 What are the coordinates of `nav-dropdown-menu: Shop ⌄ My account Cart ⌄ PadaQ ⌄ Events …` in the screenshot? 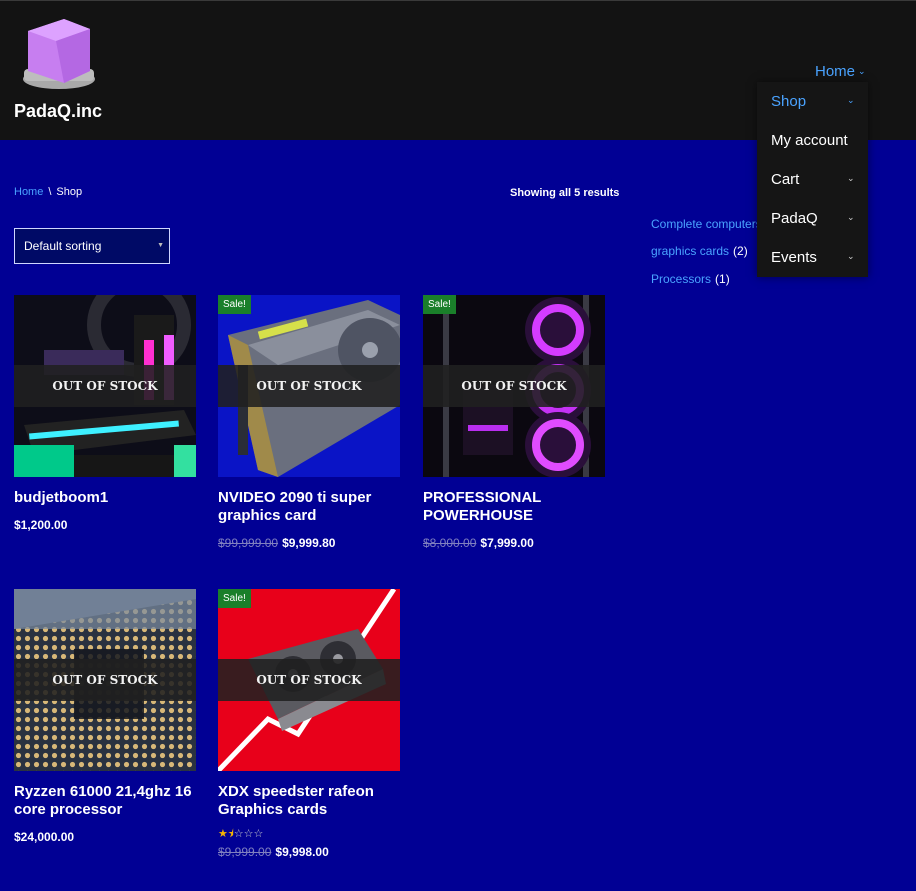 It's located at (812, 179).